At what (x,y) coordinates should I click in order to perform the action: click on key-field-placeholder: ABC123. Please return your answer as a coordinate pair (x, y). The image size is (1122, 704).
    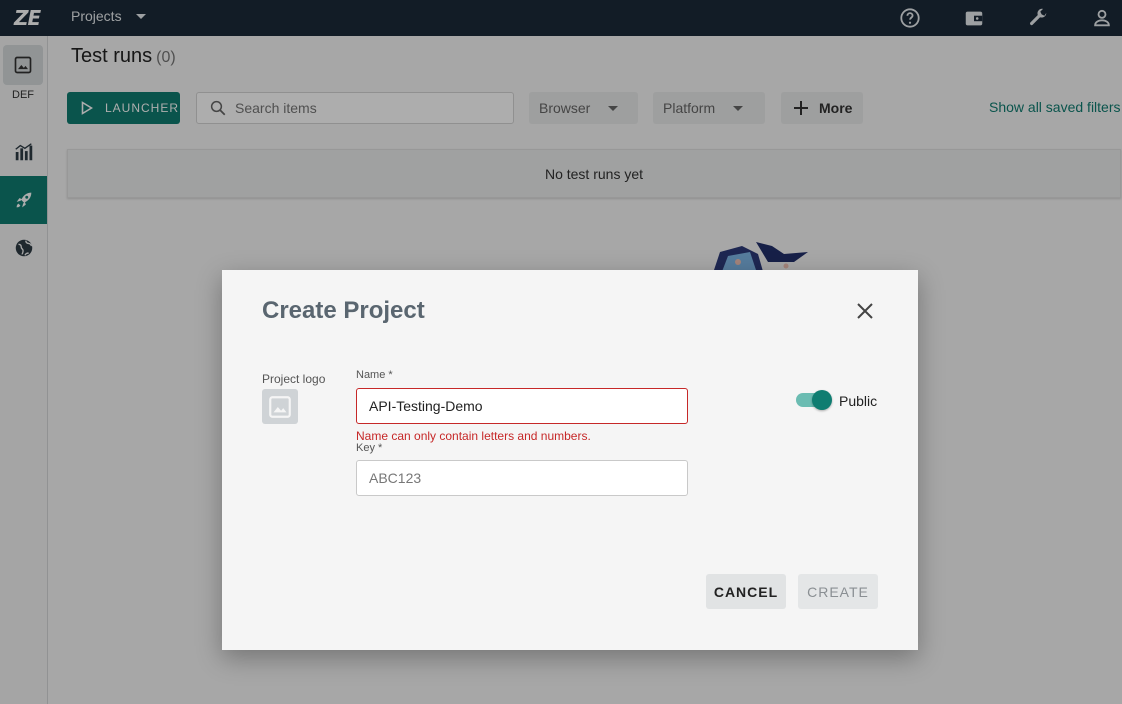
    Looking at the image, I should click on (395, 478).